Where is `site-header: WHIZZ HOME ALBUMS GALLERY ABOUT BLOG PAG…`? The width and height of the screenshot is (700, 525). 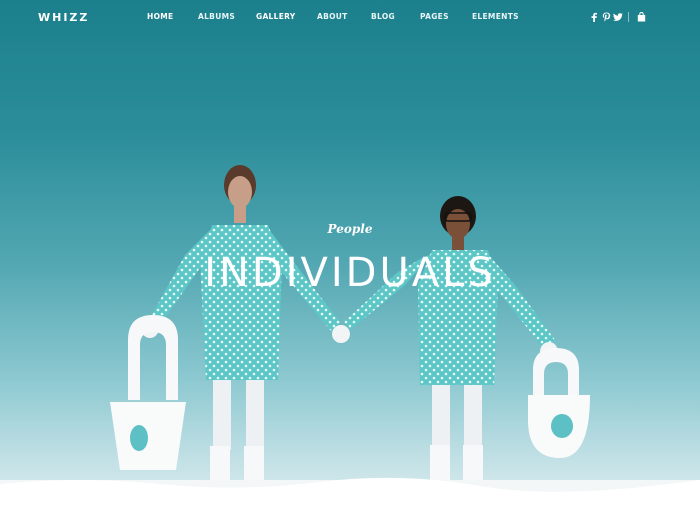
site-header: WHIZZ HOME ALBUMS GALLERY ABOUT BLOG PAG… is located at coordinates (350, 18).